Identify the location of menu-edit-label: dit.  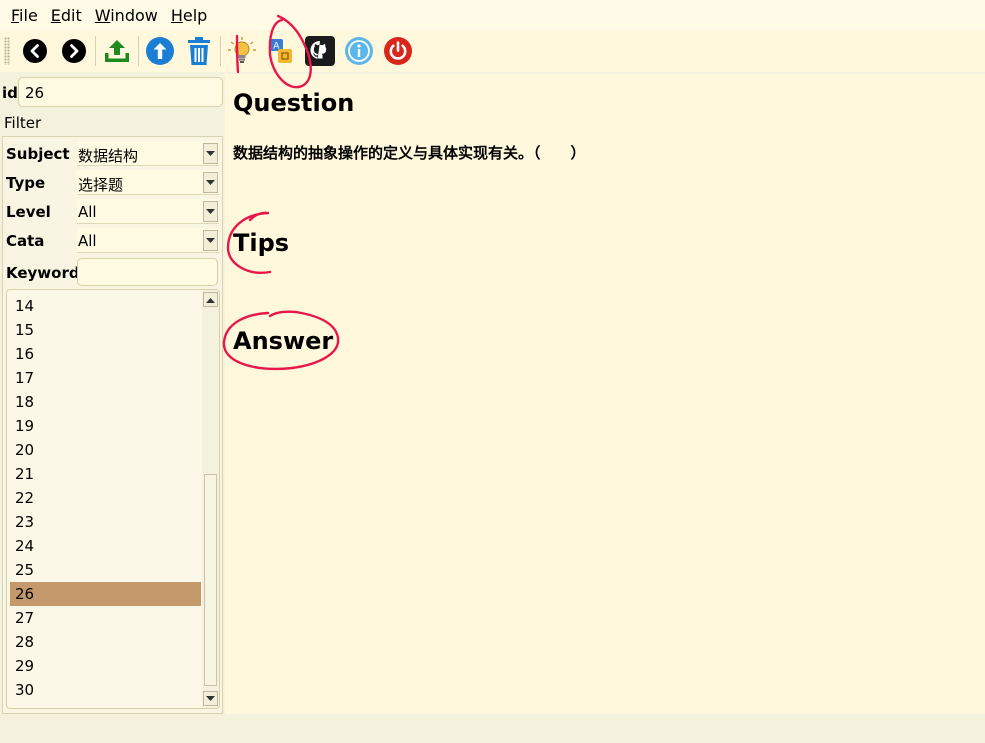
(71, 15).